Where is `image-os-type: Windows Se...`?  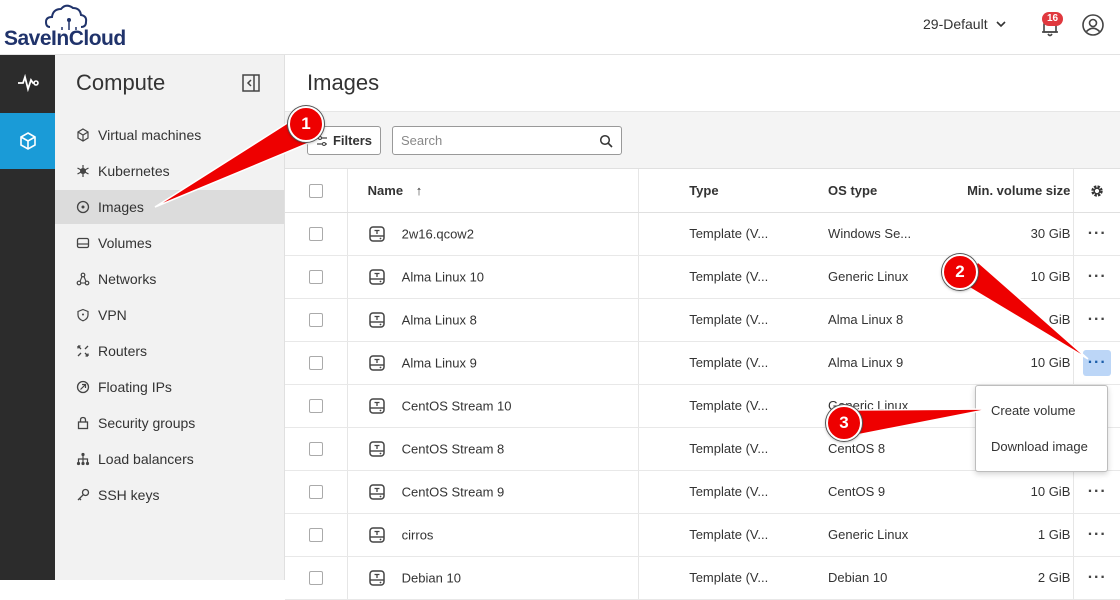
image-os-type: Windows Se... is located at coordinates (848, 234).